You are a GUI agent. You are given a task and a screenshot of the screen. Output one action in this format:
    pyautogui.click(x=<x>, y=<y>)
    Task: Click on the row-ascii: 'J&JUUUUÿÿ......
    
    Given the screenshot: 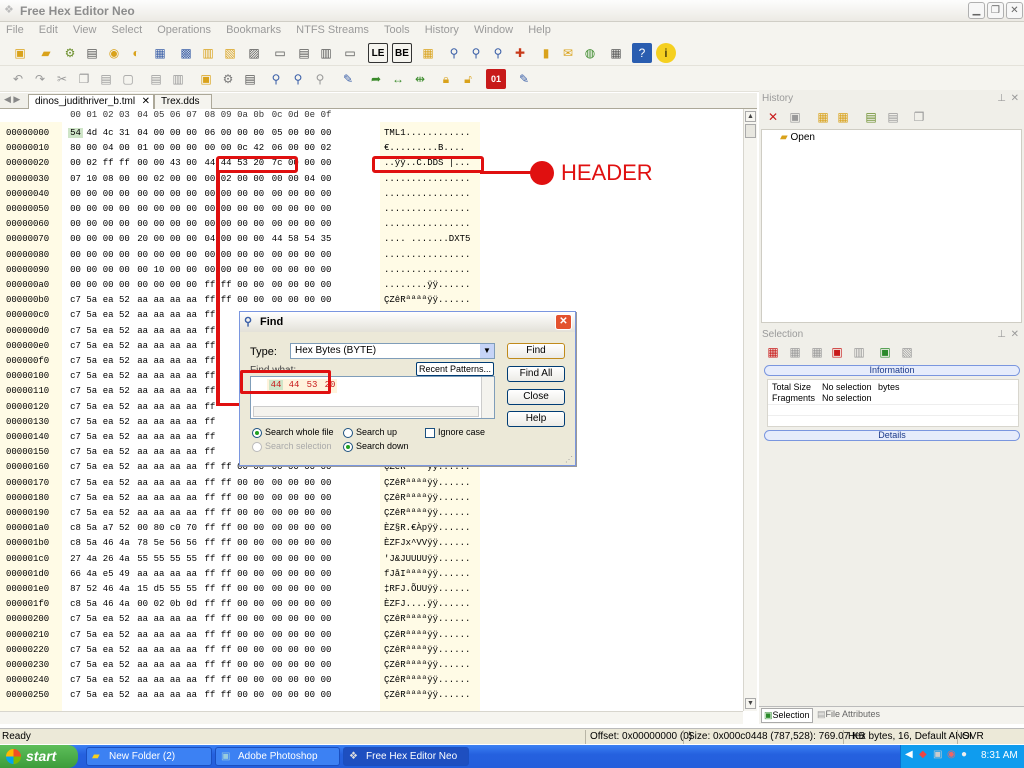 What is the action you would take?
    pyautogui.click(x=427, y=559)
    